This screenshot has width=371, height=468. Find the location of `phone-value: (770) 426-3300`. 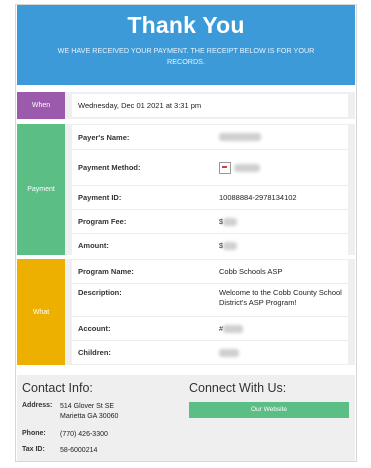

phone-value: (770) 426-3300 is located at coordinates (84, 434).